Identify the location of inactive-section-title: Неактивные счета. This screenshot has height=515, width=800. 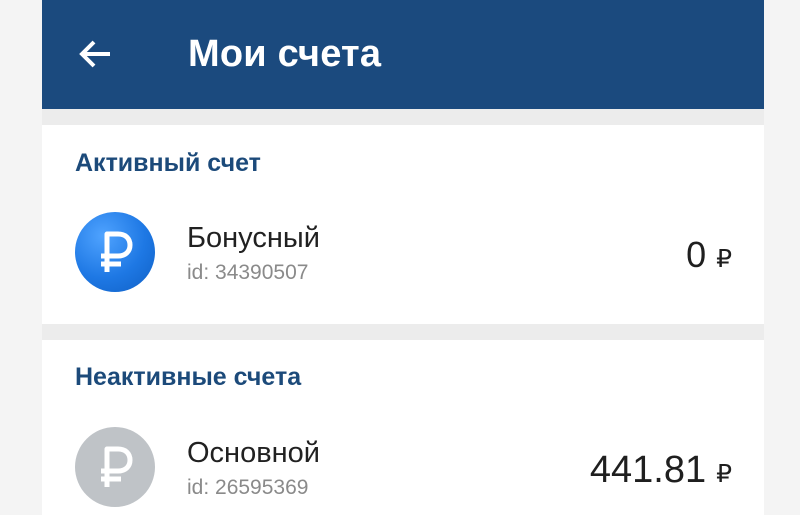
(188, 377).